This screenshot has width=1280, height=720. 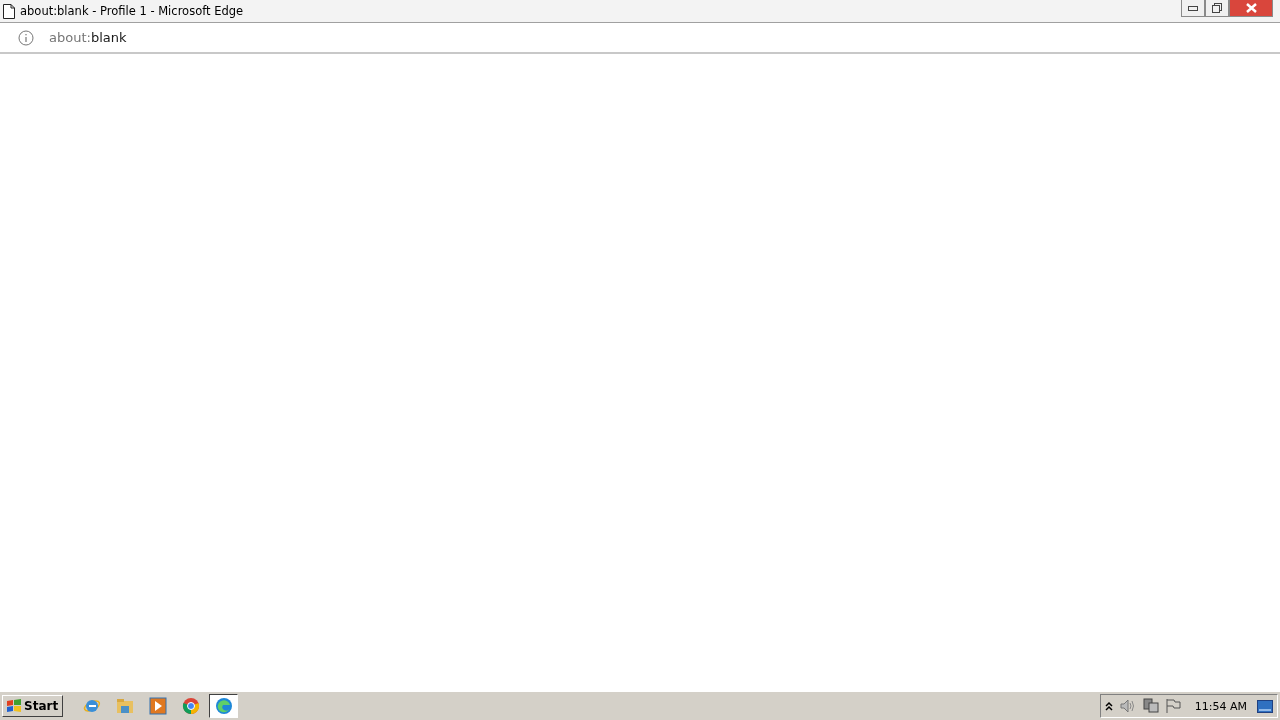 I want to click on play-icon, so click(x=157, y=706).